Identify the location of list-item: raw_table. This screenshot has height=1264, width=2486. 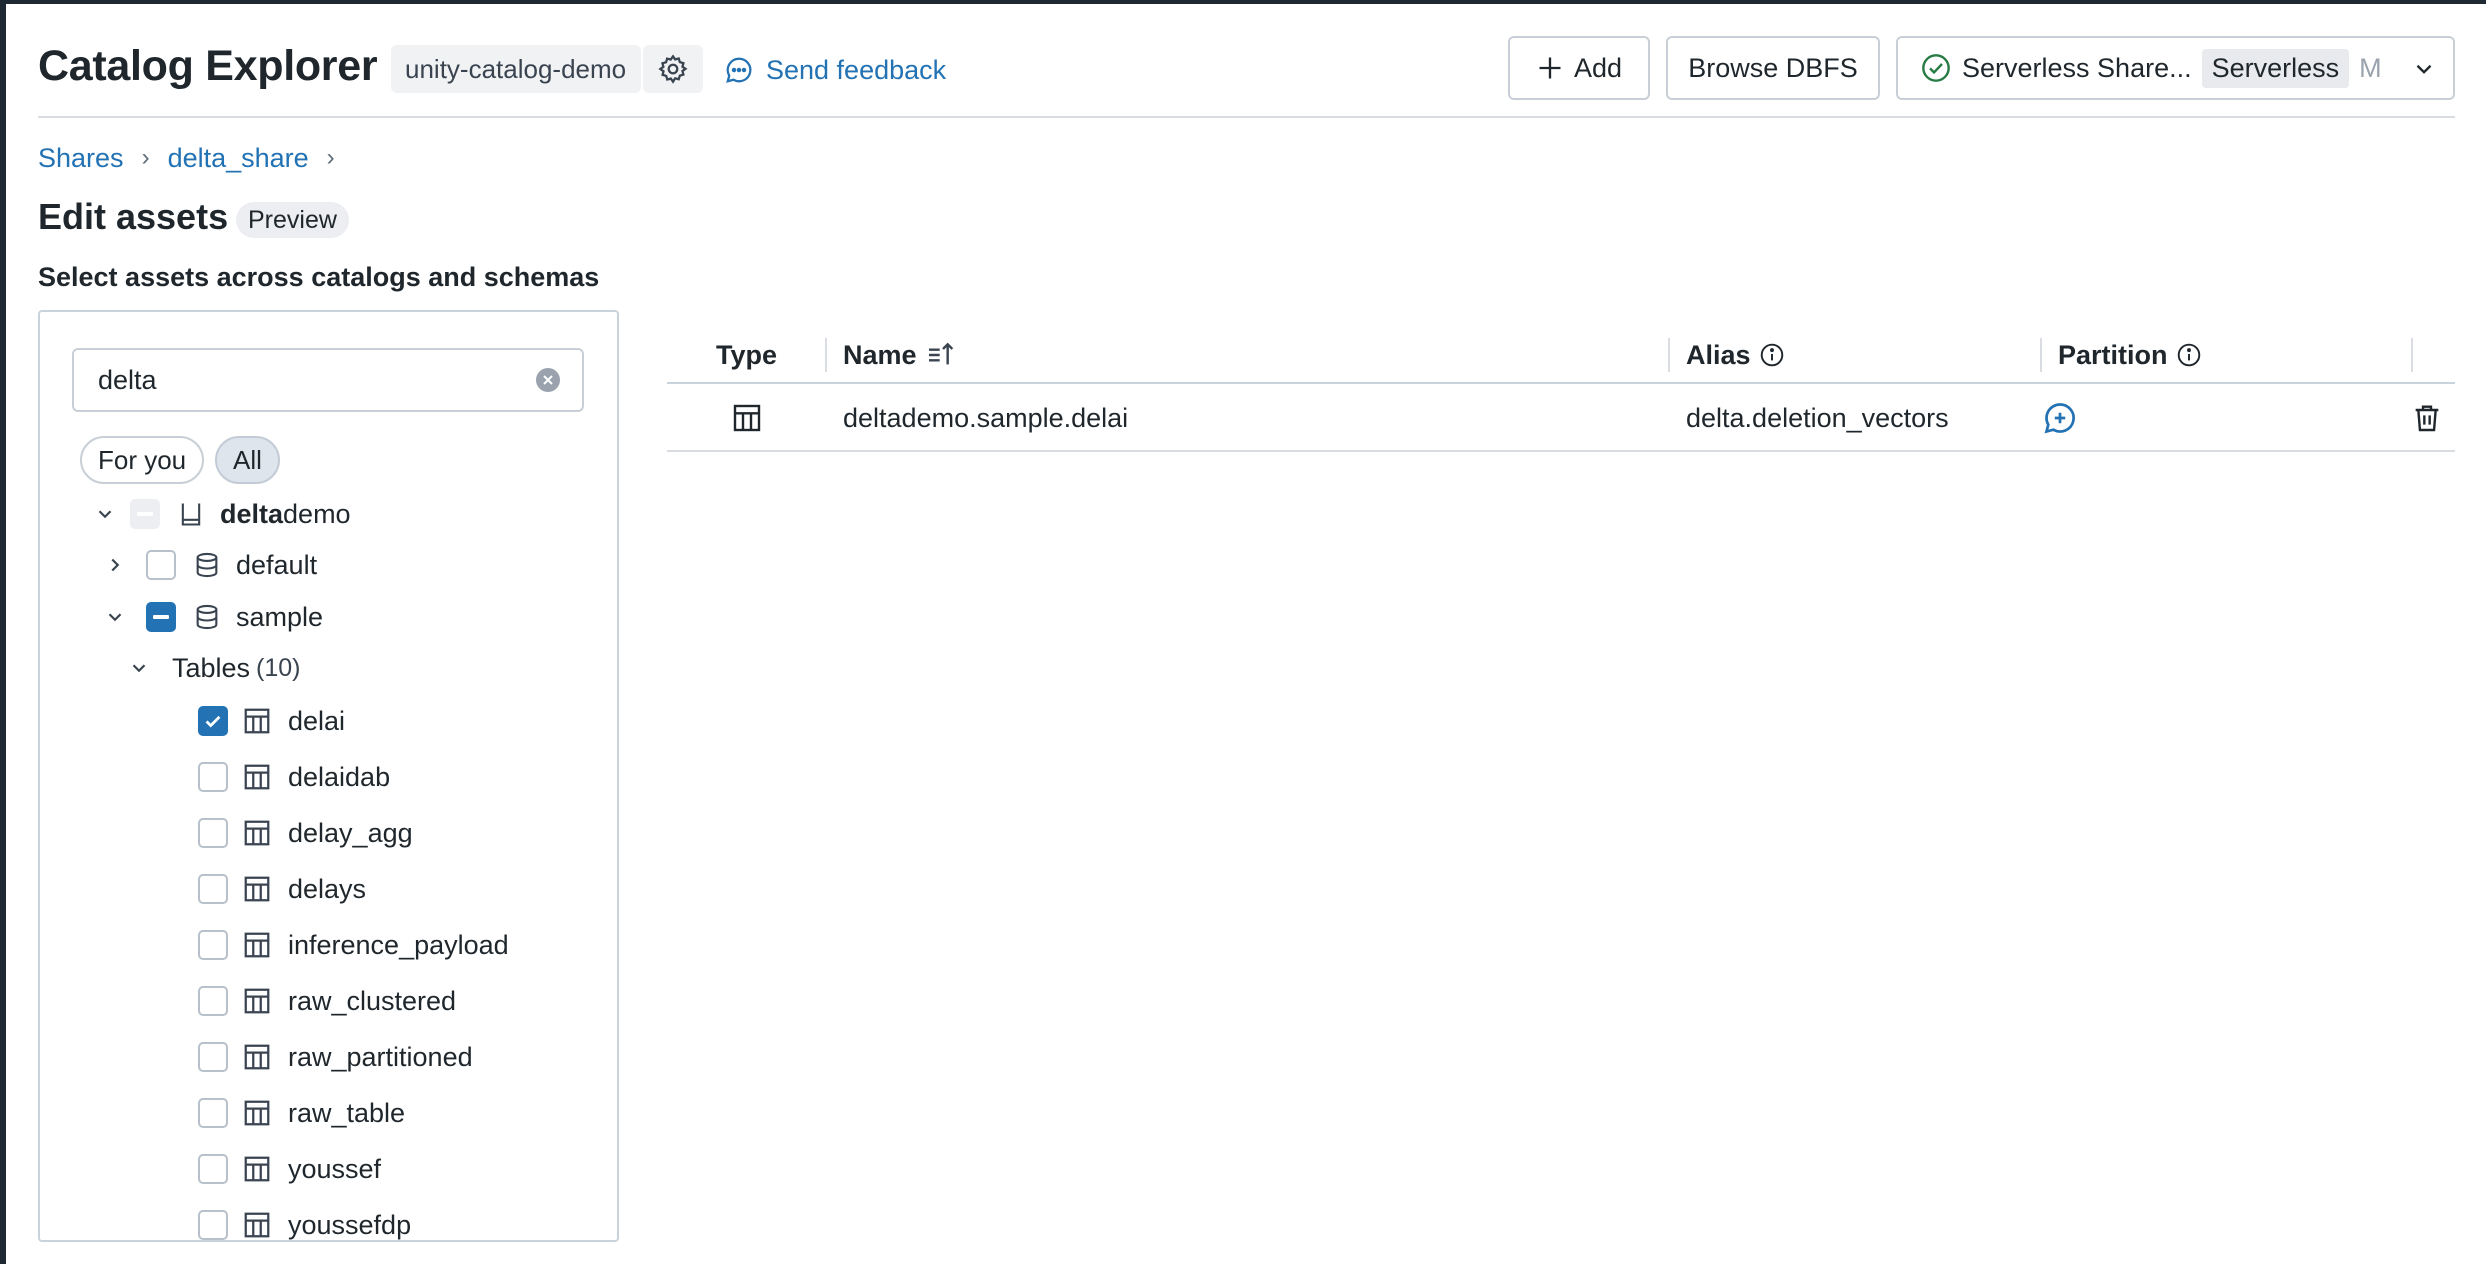
(328, 1113).